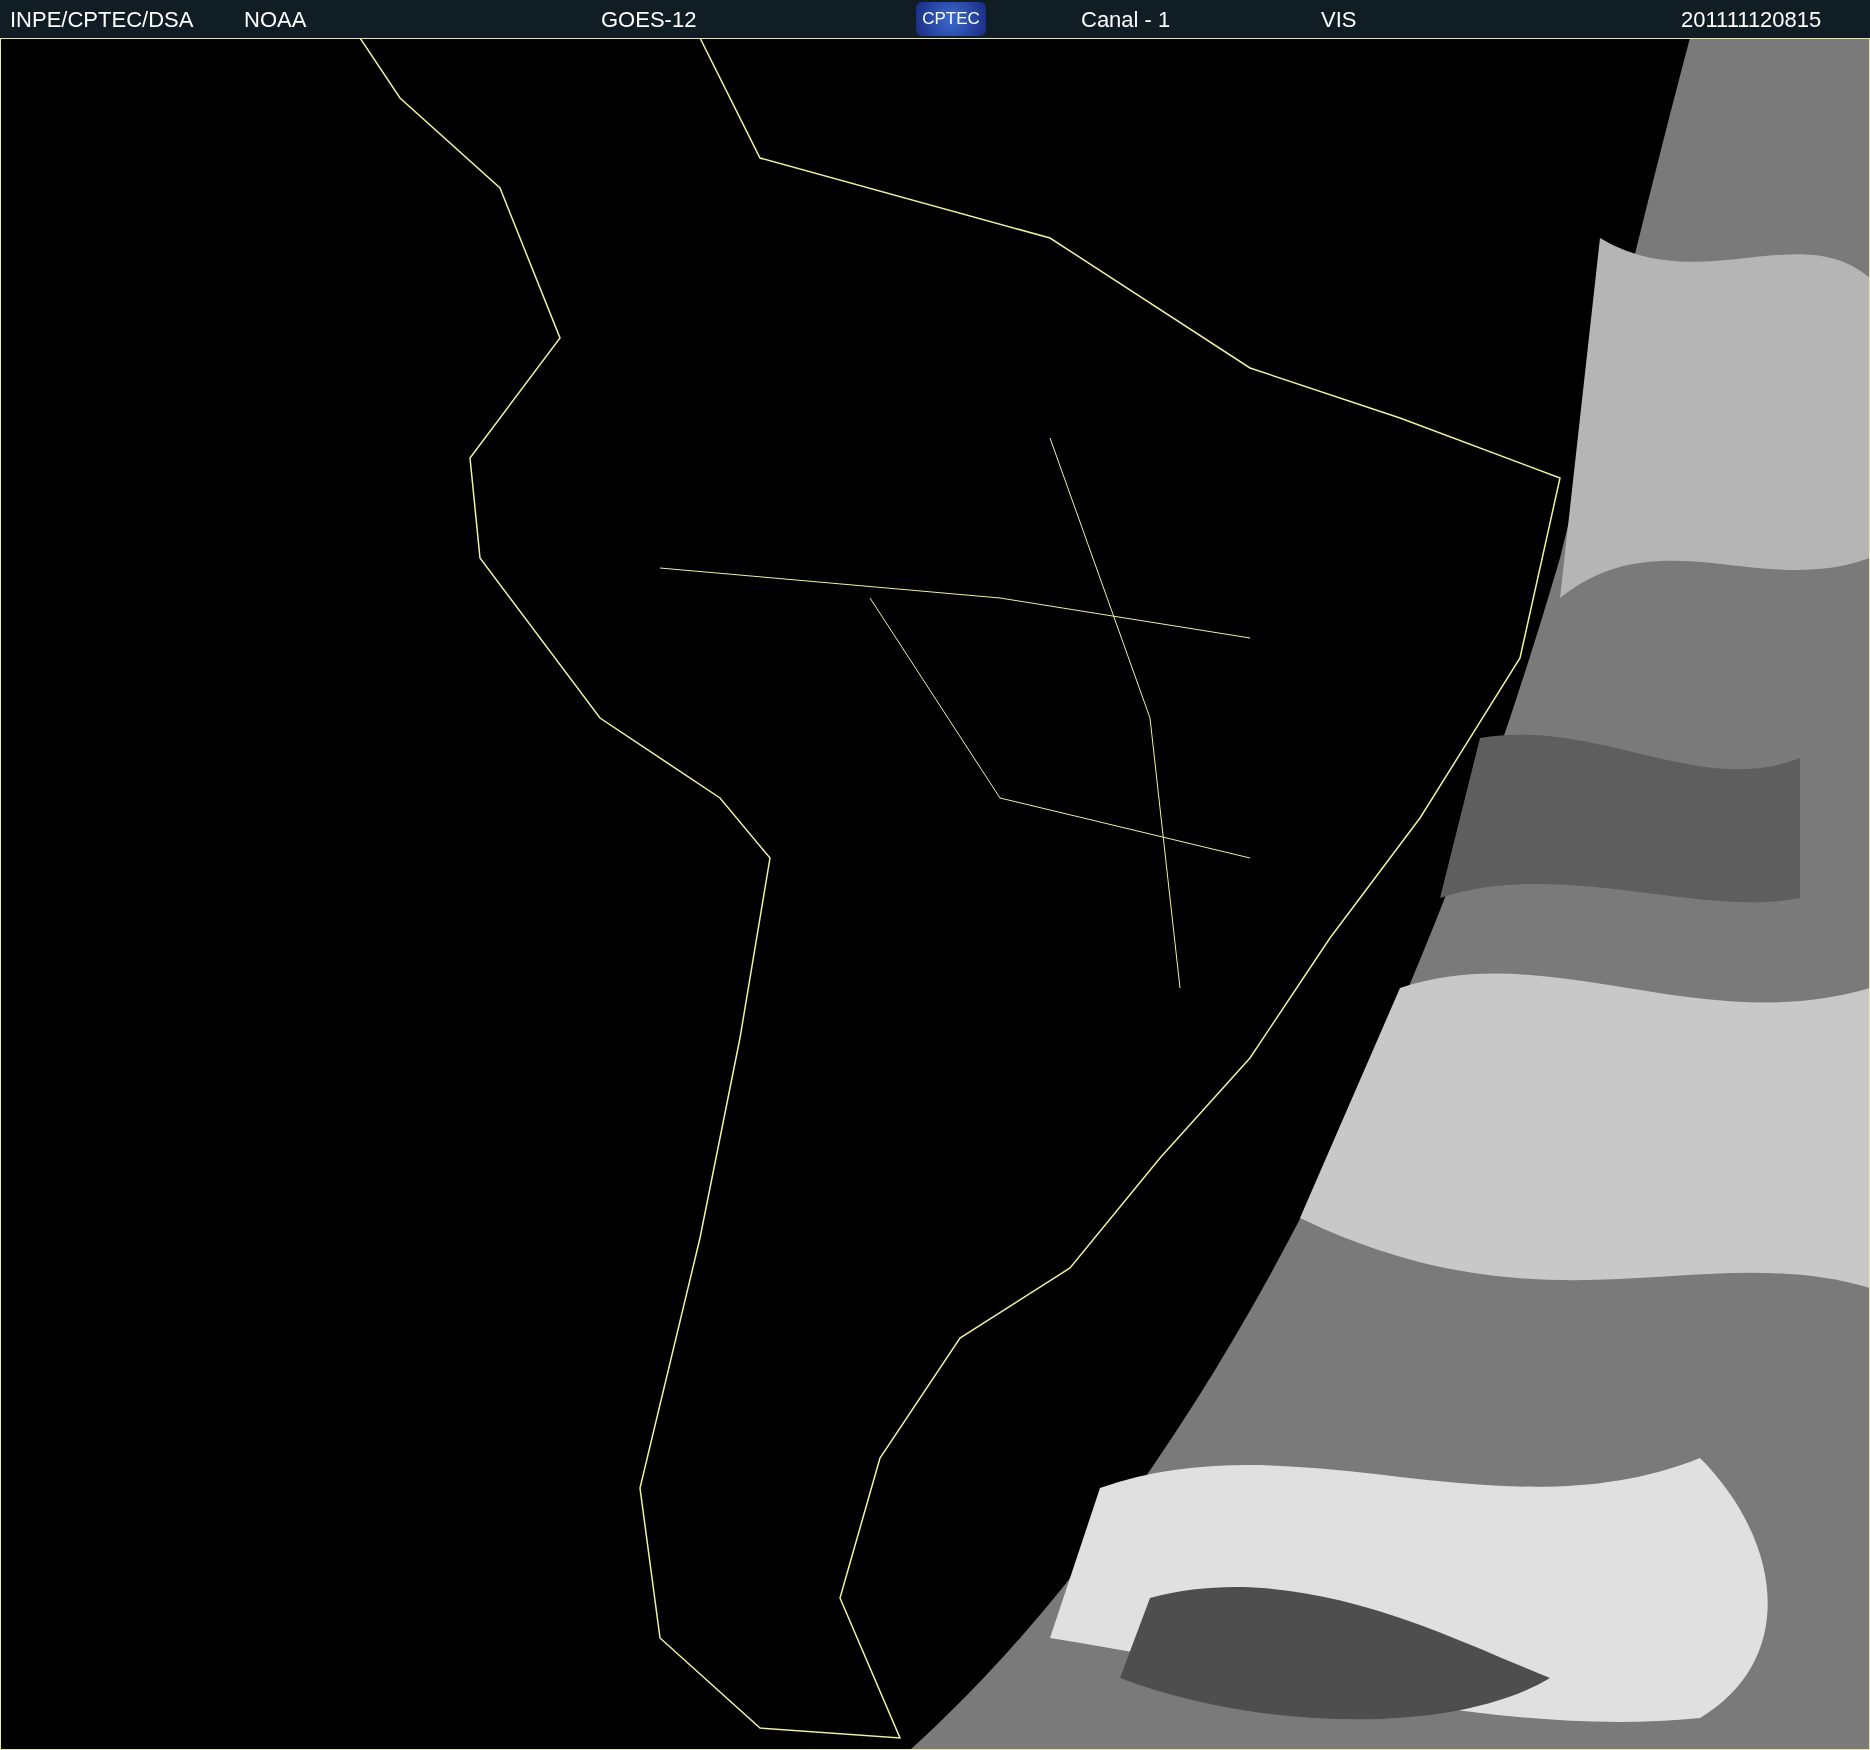 This screenshot has height=1750, width=1870. Describe the element at coordinates (276, 19) in the screenshot. I see `agency-label: NOAA` at that location.